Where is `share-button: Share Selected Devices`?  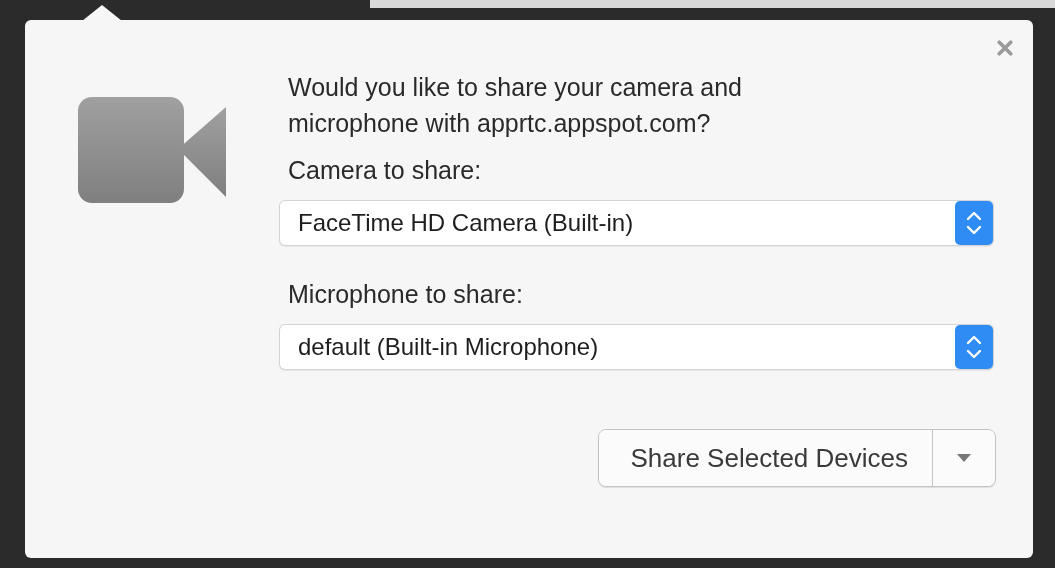 share-button: Share Selected Devices is located at coordinates (765, 458).